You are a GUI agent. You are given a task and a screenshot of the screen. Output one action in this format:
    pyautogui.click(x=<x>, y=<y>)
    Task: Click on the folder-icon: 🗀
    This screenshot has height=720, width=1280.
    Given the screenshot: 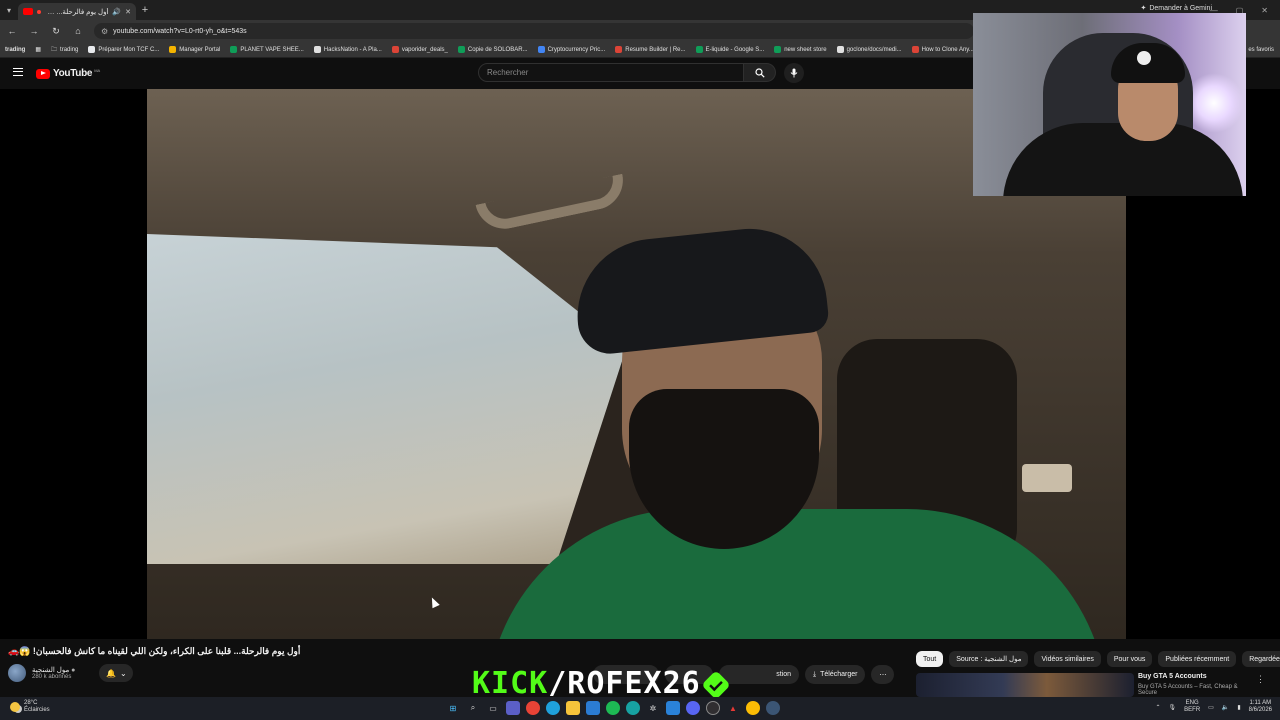 What is the action you would take?
    pyautogui.click(x=54, y=49)
    